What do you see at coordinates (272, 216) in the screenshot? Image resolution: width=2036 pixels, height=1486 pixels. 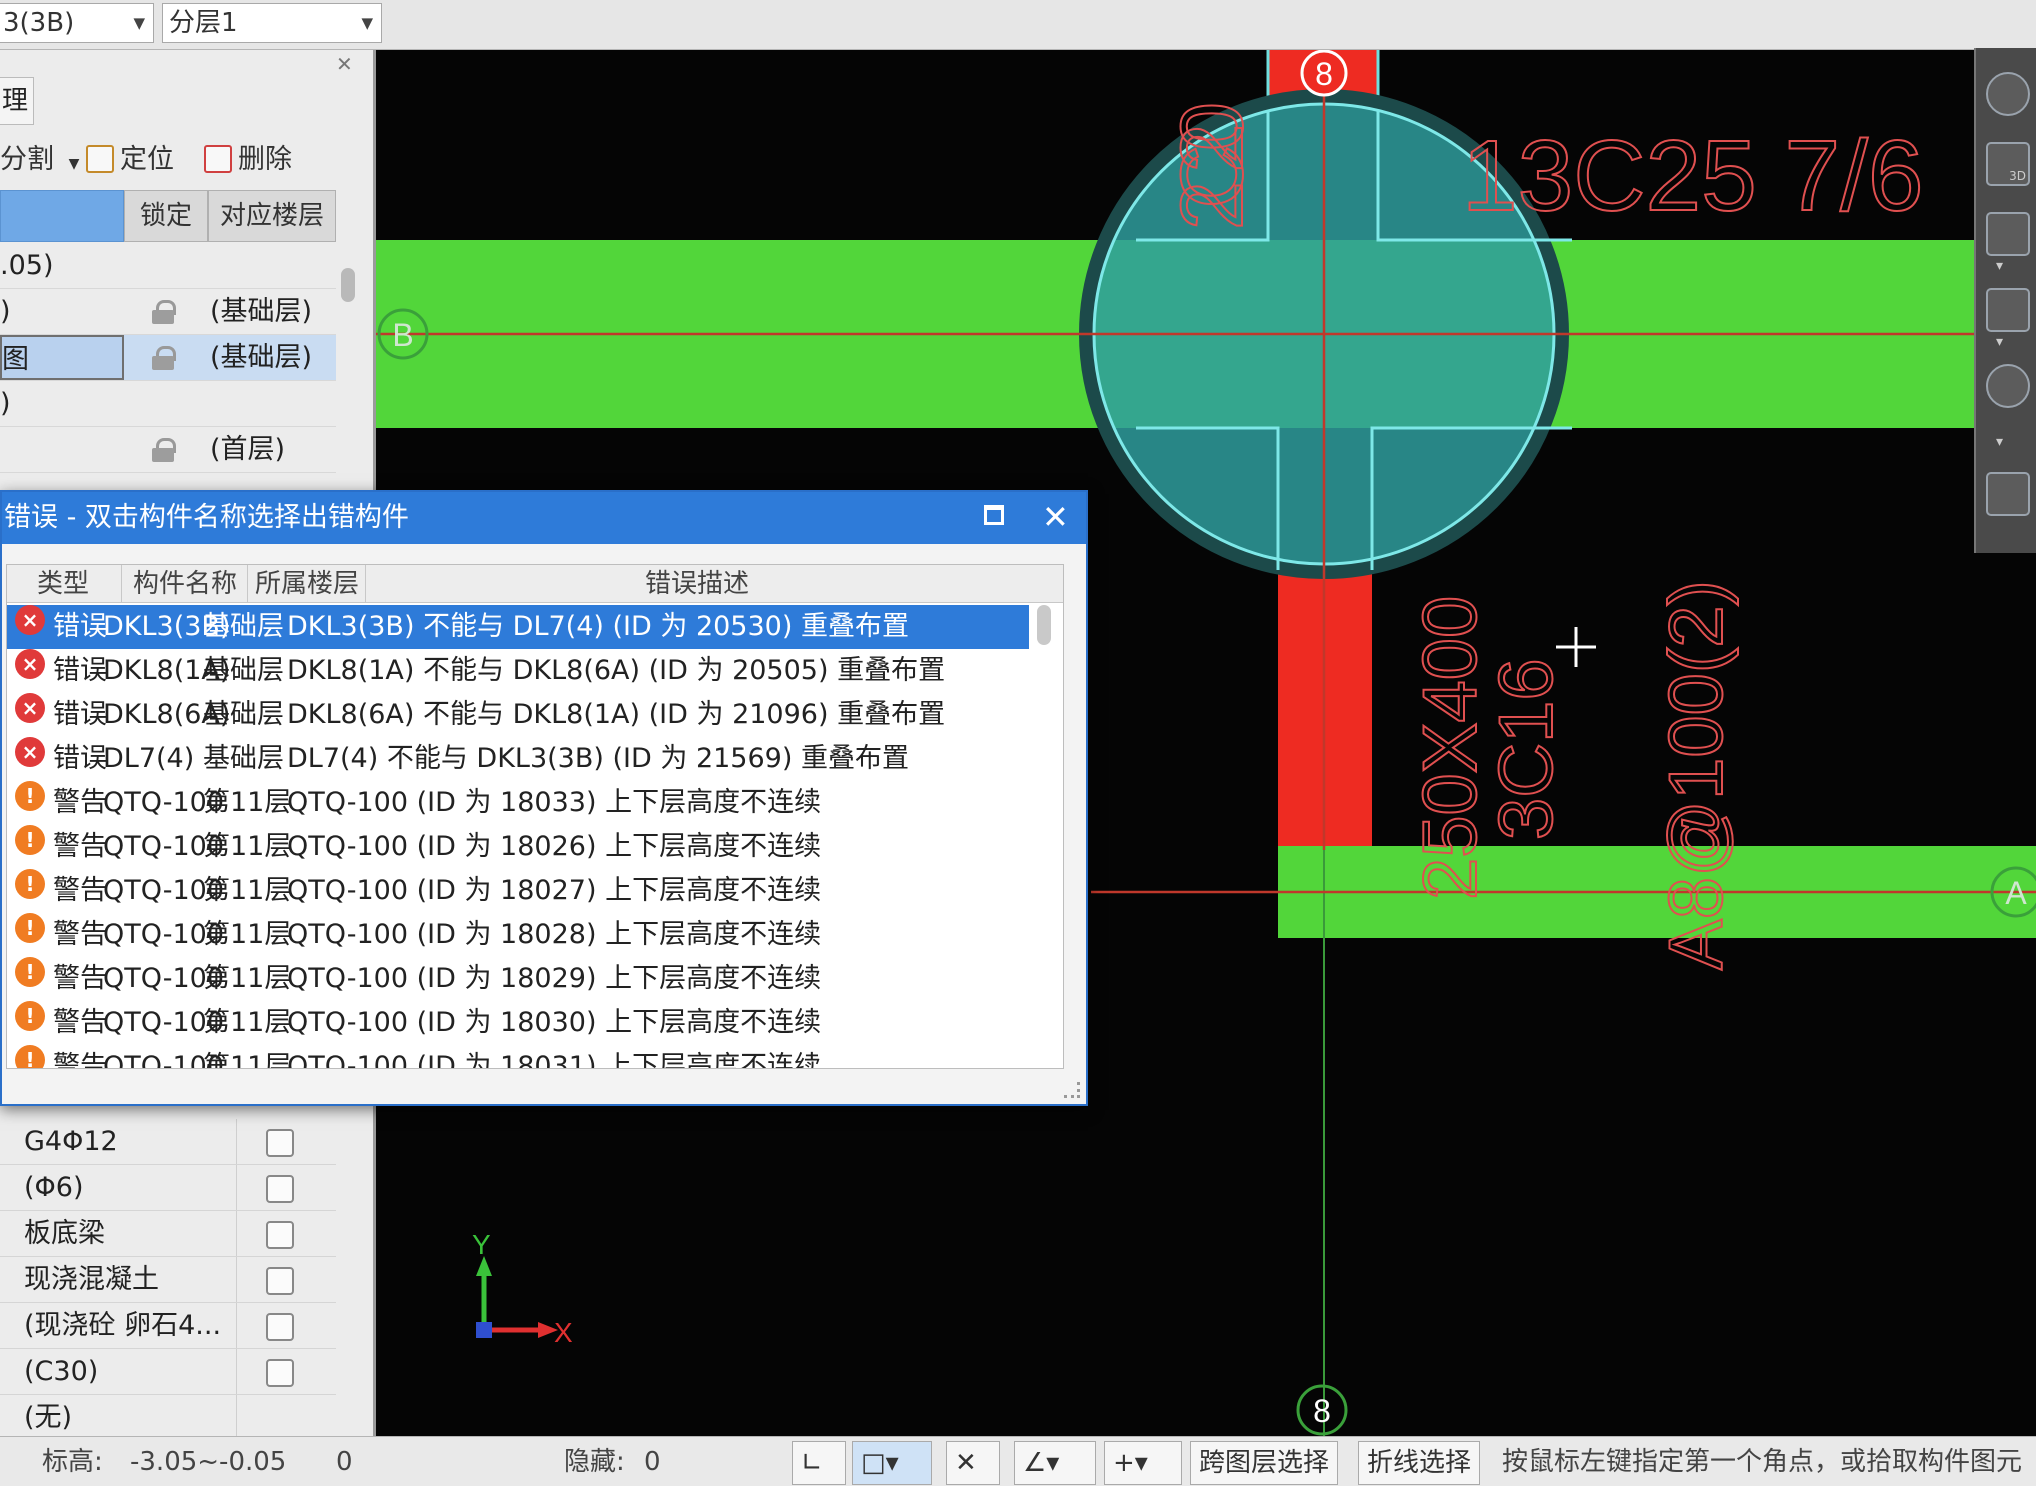 I see `grid-header-floor: 对应楼层` at bounding box center [272, 216].